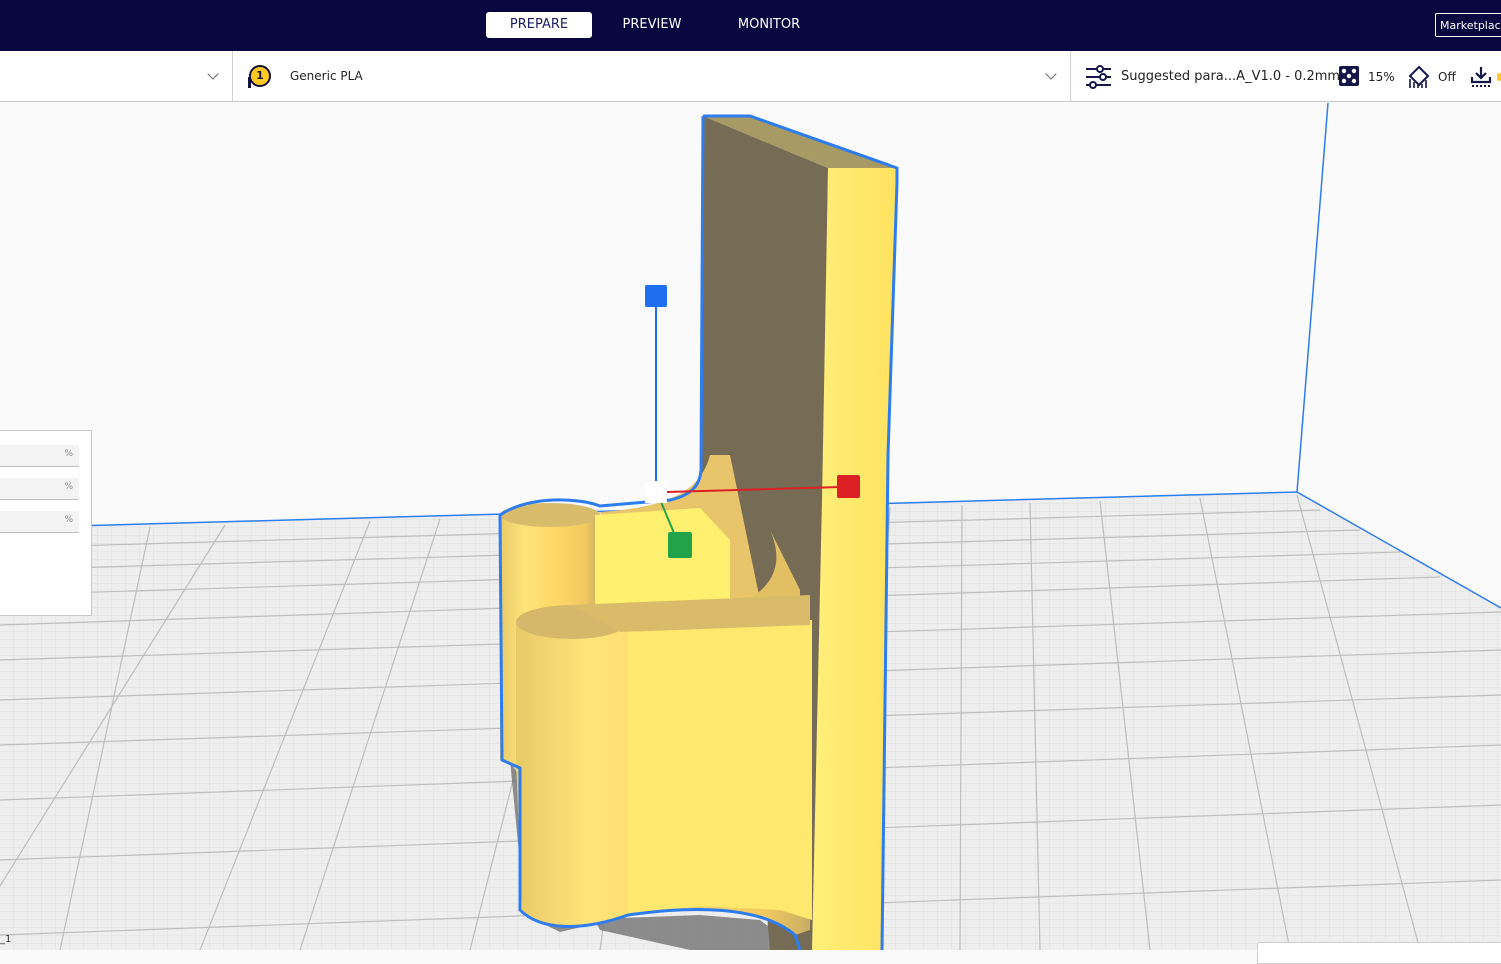  What do you see at coordinates (769, 25) in the screenshot?
I see `tab-monitor: MONITOR` at bounding box center [769, 25].